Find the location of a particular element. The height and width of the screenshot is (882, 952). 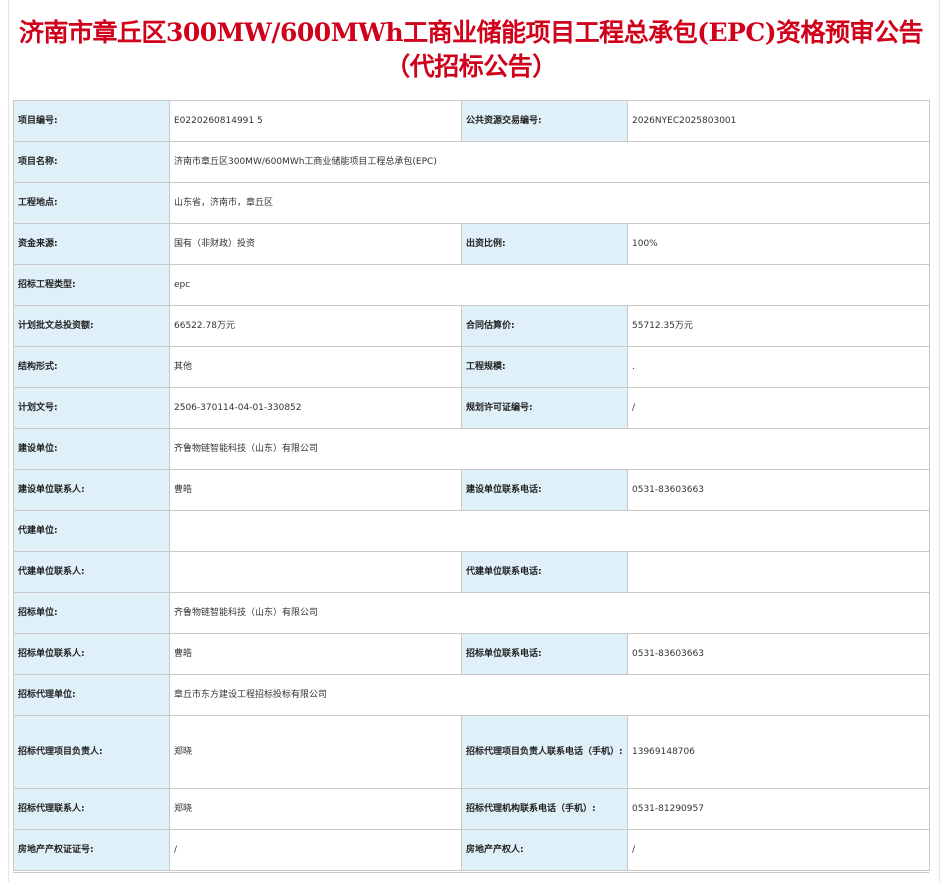

field-value: 0531-81290957 is located at coordinates (778, 809).